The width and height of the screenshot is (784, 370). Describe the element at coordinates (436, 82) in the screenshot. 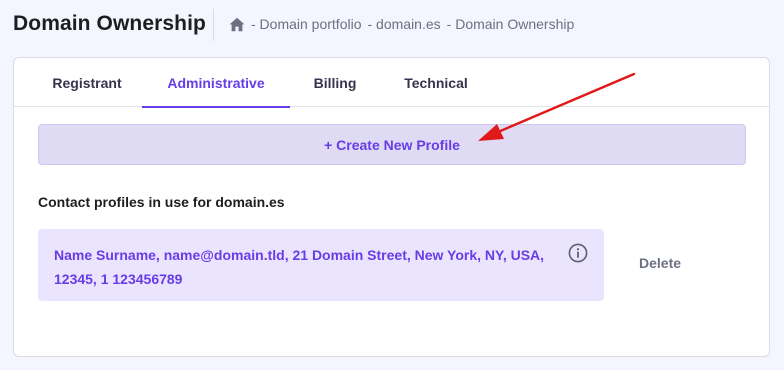

I see `tab-technical: Technical` at that location.